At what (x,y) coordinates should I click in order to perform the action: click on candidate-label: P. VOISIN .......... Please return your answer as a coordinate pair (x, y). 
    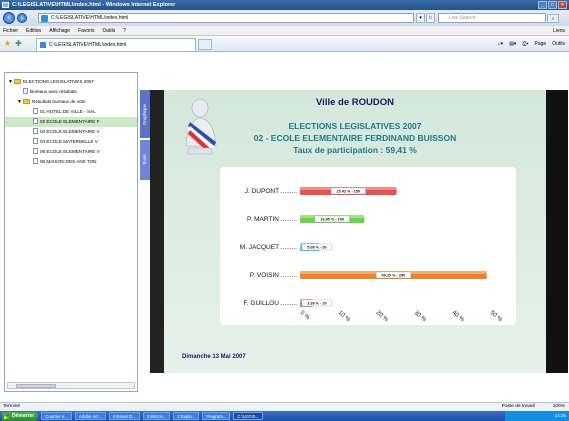
    Looking at the image, I should click on (273, 275).